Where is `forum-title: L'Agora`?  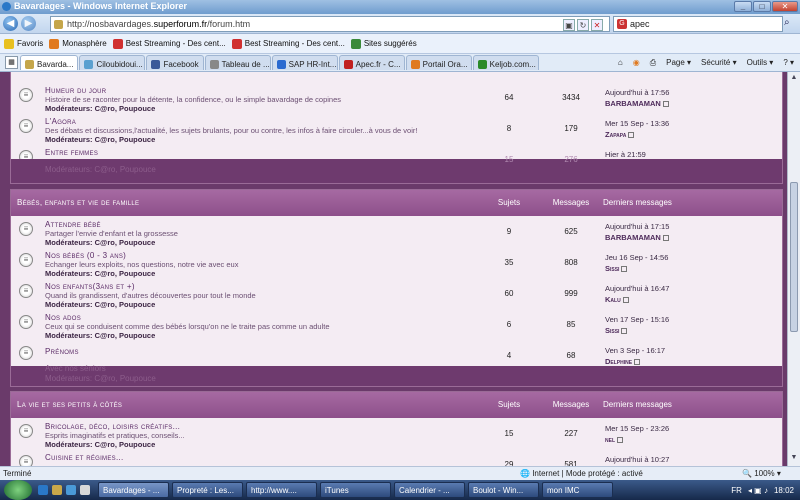
forum-title: L'Agora is located at coordinates (60, 121).